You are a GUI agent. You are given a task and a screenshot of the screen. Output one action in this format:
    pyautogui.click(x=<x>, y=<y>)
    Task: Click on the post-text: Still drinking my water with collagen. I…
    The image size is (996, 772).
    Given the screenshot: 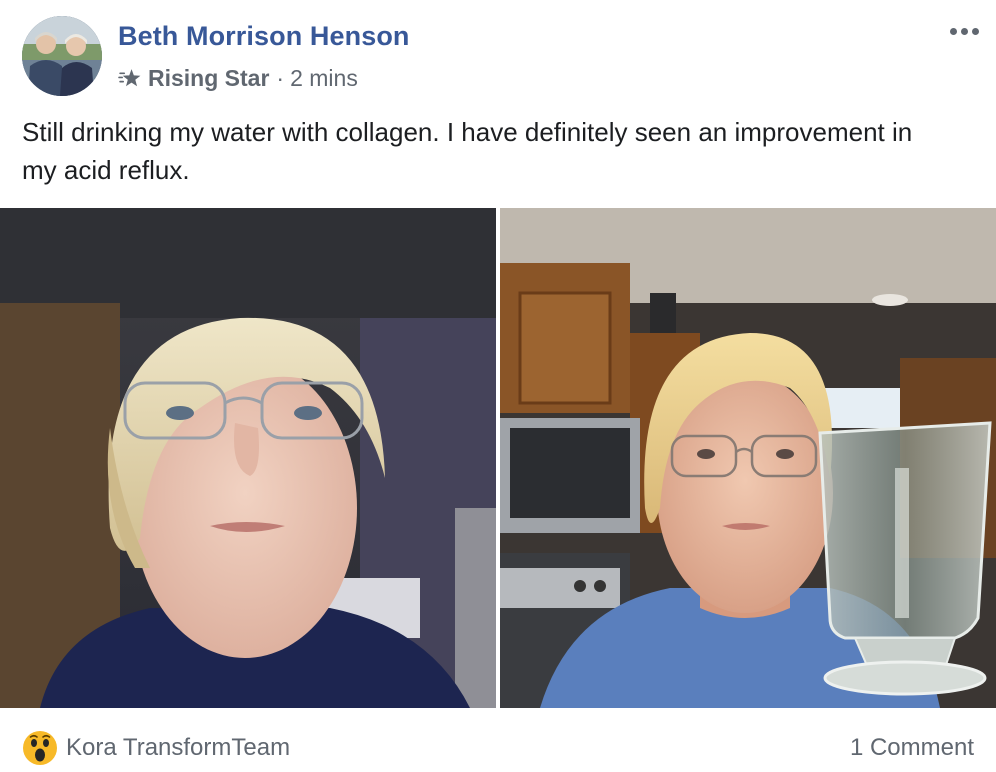 What is the action you would take?
    pyautogui.click(x=467, y=151)
    